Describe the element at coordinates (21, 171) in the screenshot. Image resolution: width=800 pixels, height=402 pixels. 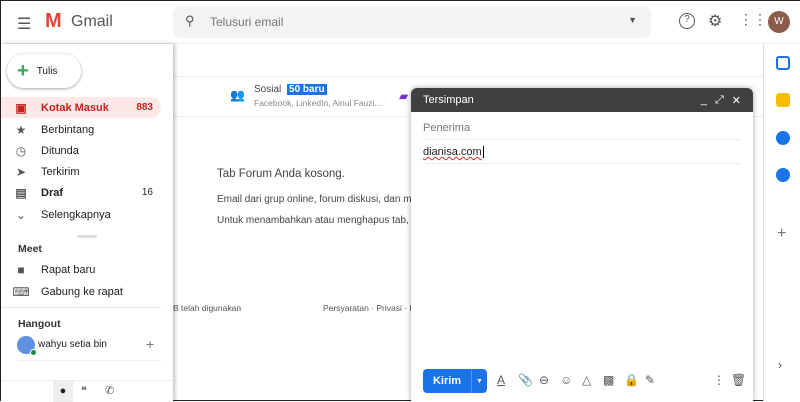
I see `send-icon: ➤` at that location.